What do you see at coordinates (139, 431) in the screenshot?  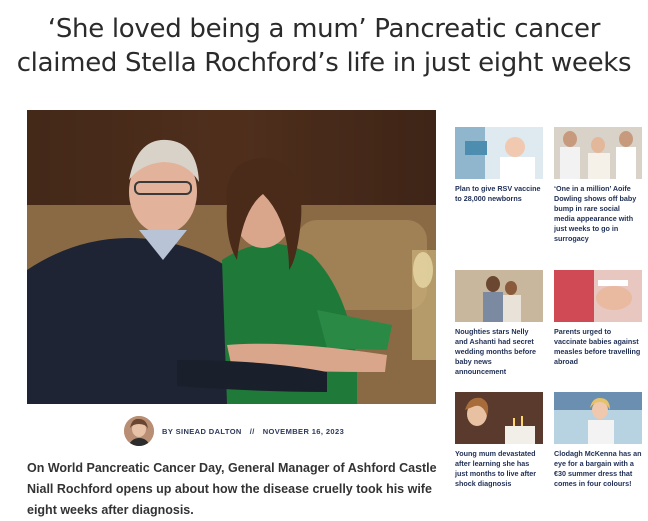 I see `author-avatar` at bounding box center [139, 431].